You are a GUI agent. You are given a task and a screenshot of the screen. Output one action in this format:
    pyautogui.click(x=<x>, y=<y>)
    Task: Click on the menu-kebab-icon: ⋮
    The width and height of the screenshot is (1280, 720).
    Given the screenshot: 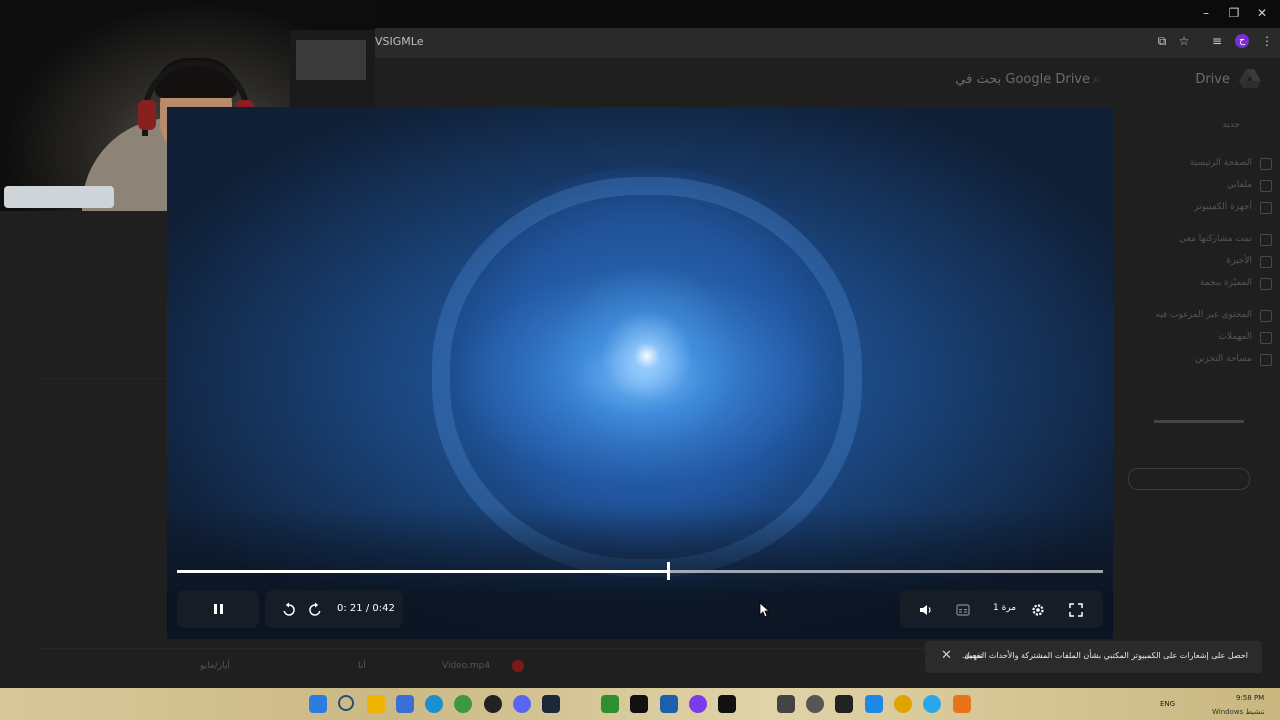 What is the action you would take?
    pyautogui.click(x=1267, y=41)
    